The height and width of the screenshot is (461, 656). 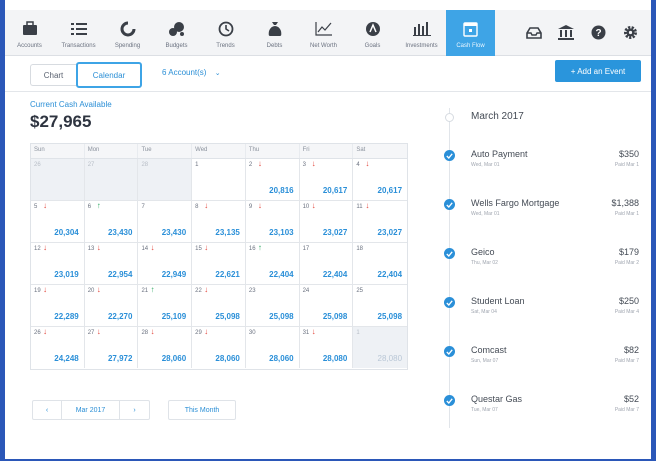 I want to click on accounts-dropdown-label: 6 Account(s), so click(x=184, y=72).